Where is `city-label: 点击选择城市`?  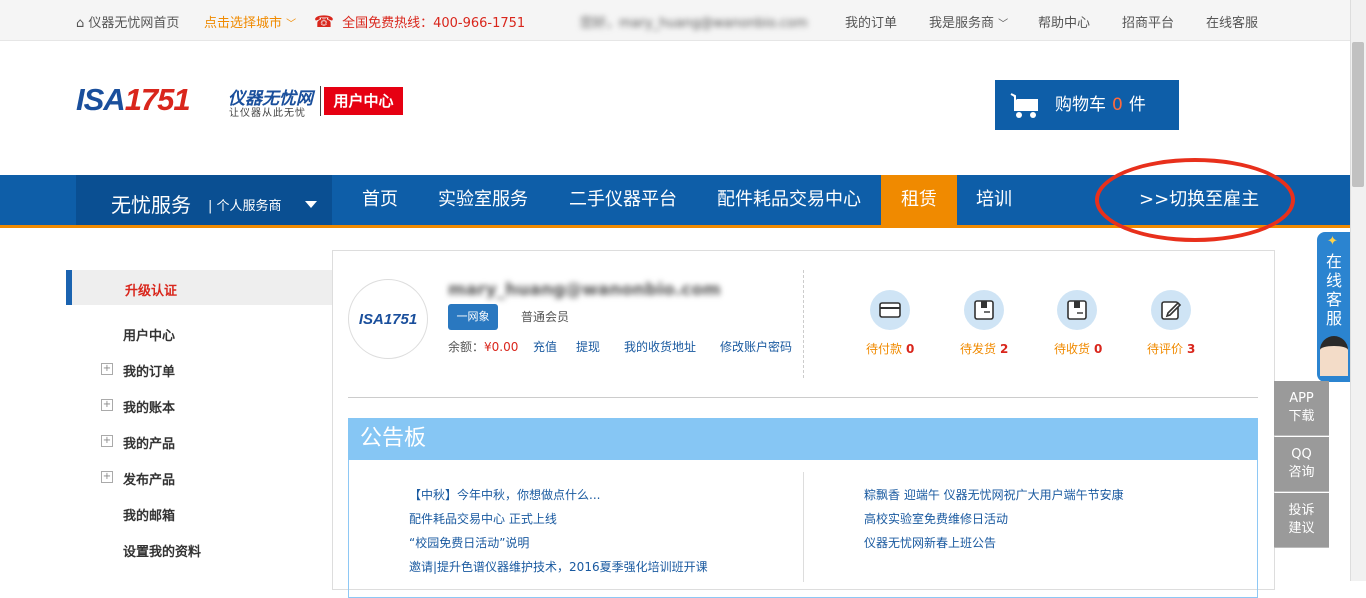
city-label: 点击选择城市 is located at coordinates (243, 23).